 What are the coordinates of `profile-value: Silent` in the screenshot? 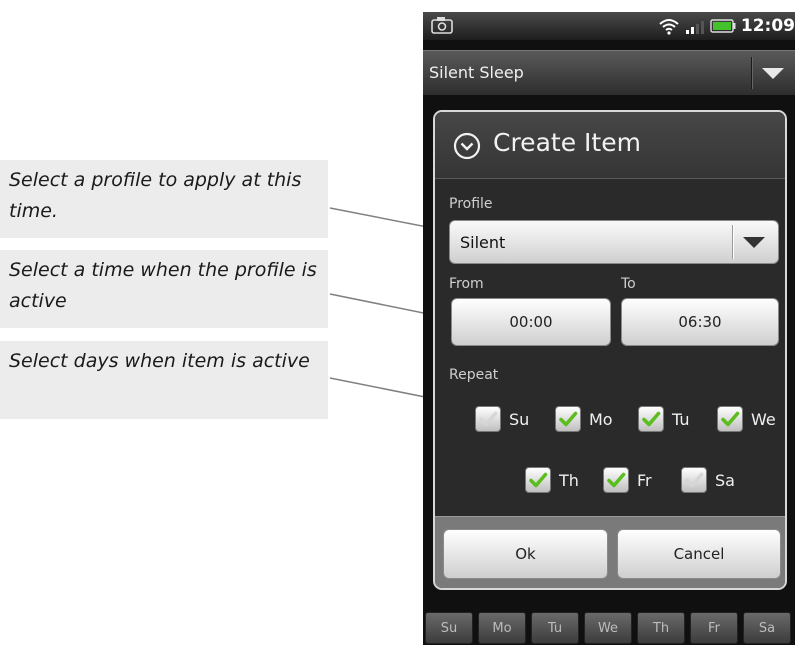 It's located at (483, 242).